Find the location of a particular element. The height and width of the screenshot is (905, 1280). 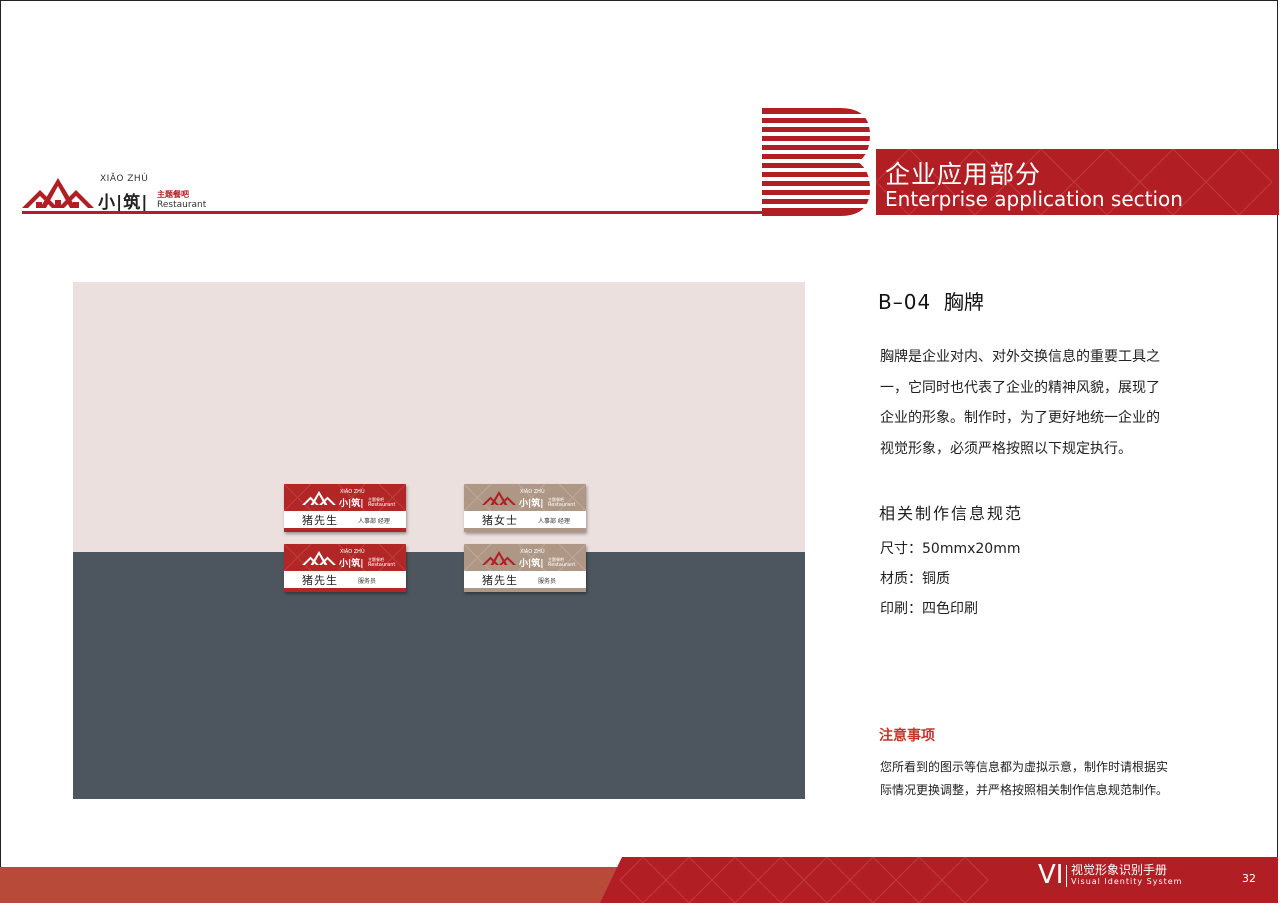

note-line: 您所看到的图示等信息都为虚拟示意，制作时请根据实 is located at coordinates (1024, 767).